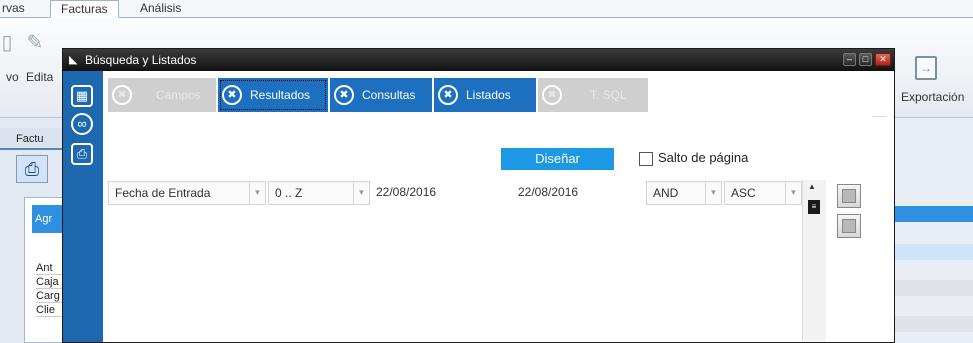  I want to click on add-condition-button, so click(849, 196).